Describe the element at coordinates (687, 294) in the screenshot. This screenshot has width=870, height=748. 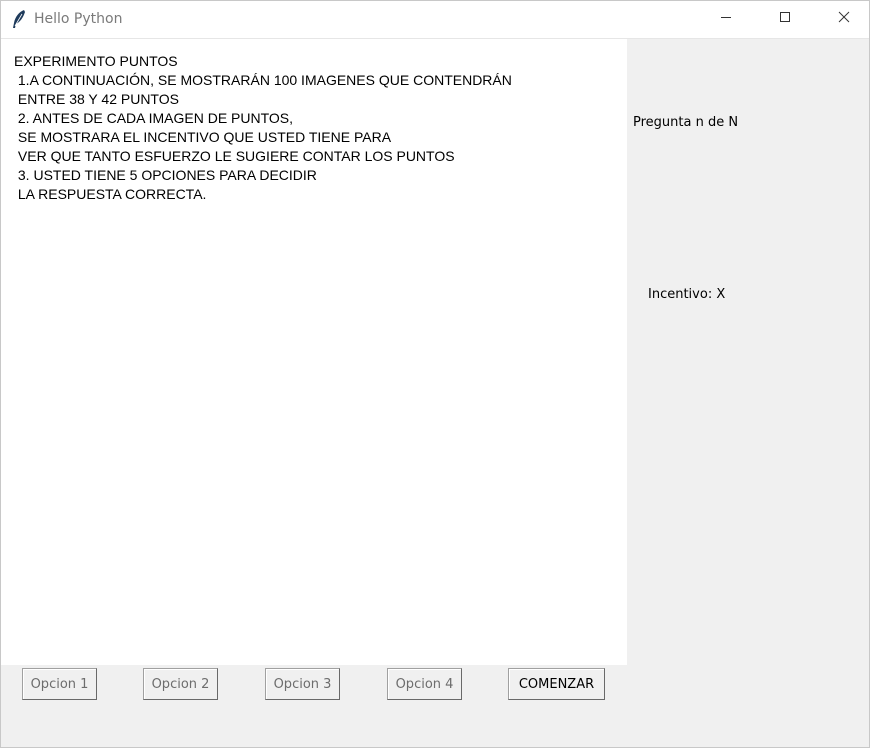
I see `incentive-label: Incentivo: X` at that location.